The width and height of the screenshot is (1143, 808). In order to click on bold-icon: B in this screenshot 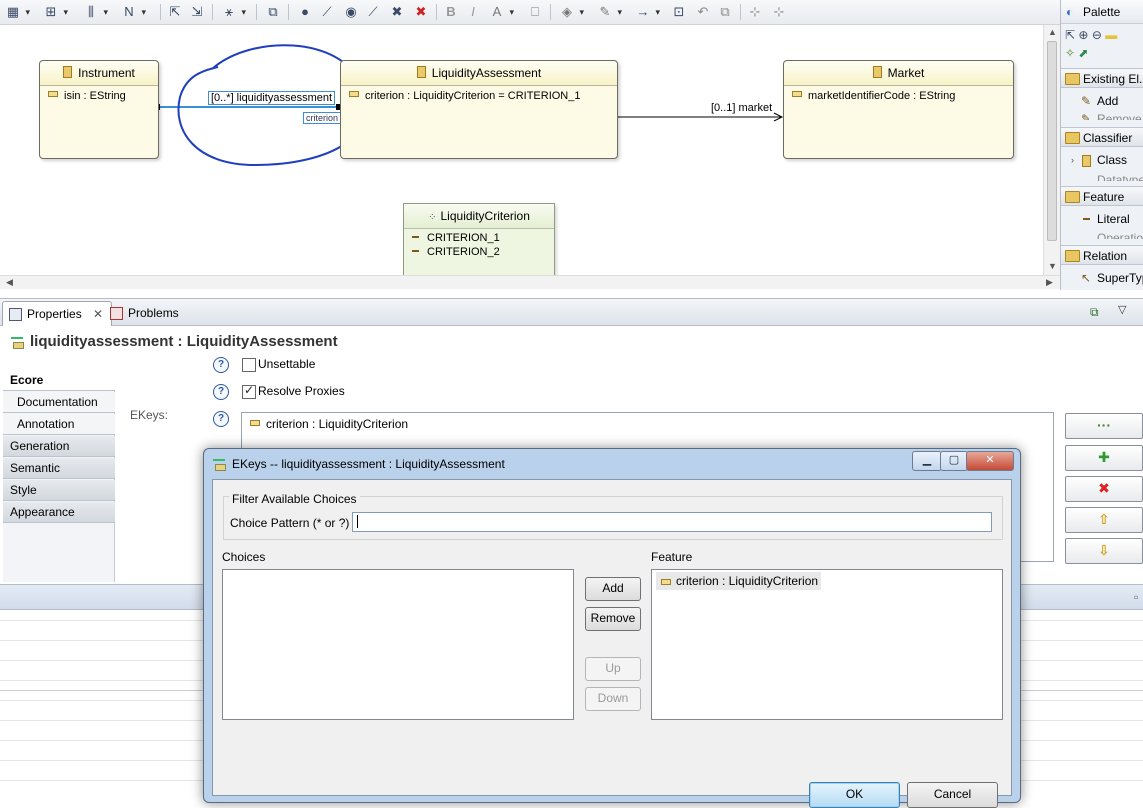, I will do `click(451, 12)`.